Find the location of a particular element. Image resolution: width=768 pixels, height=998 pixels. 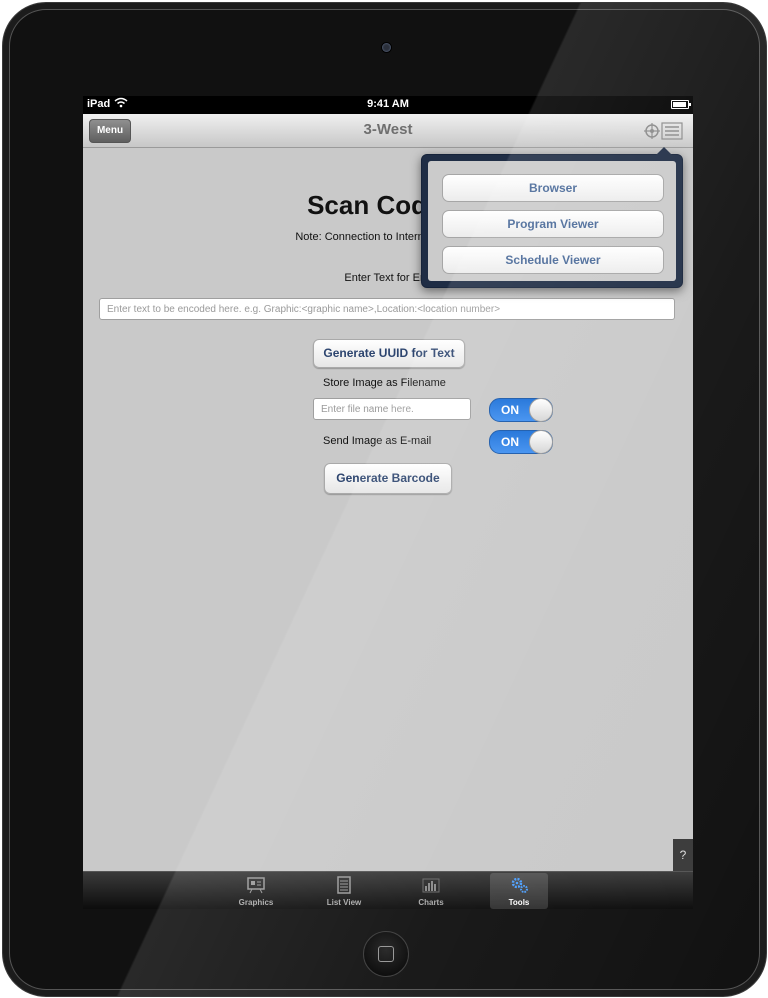

tab-tools: Tools is located at coordinates (519, 891).